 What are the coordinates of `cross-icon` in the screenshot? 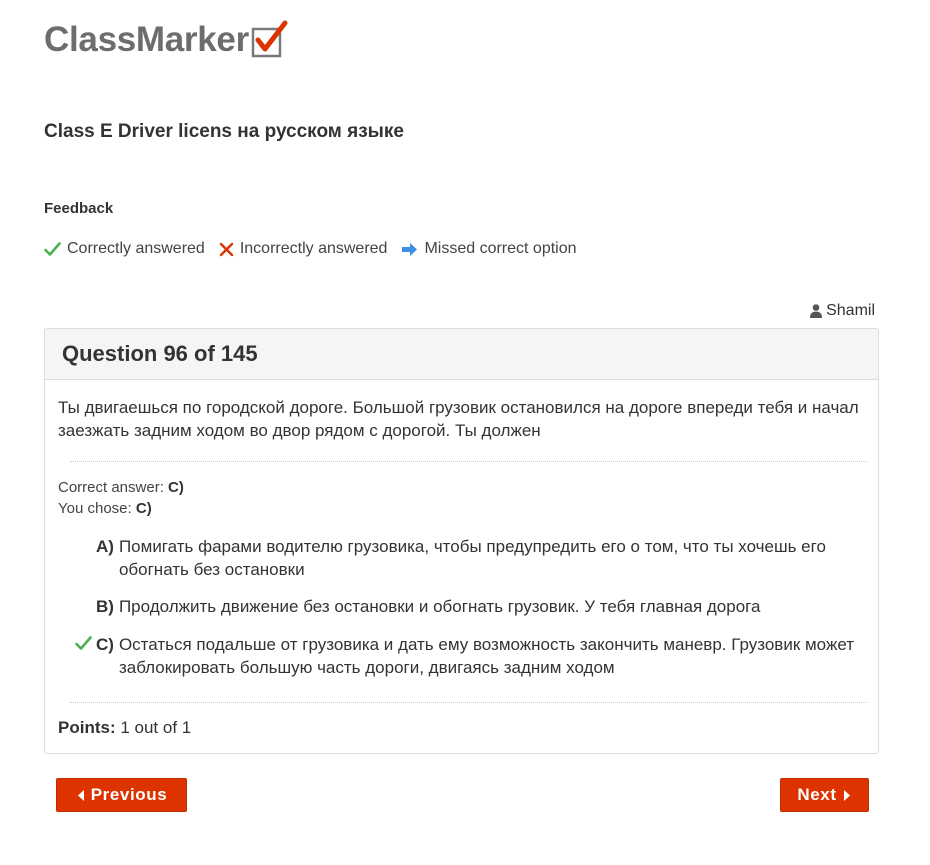 It's located at (226, 249).